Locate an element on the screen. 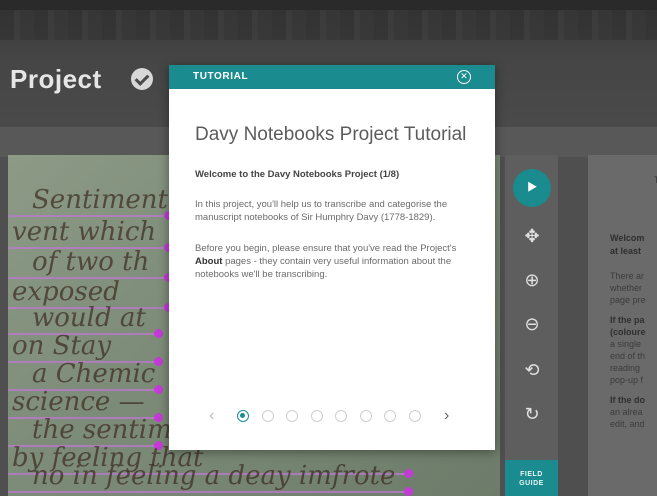  move-icon: ✥ is located at coordinates (532, 235).